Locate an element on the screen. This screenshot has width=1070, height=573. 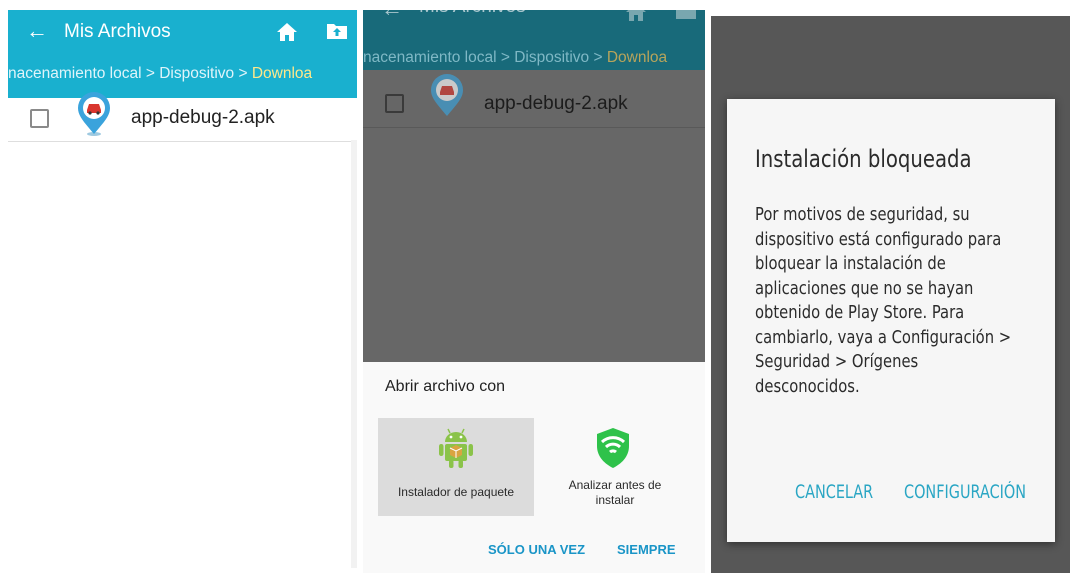
dialog-title: Instalación bloqueada is located at coordinates (863, 159).